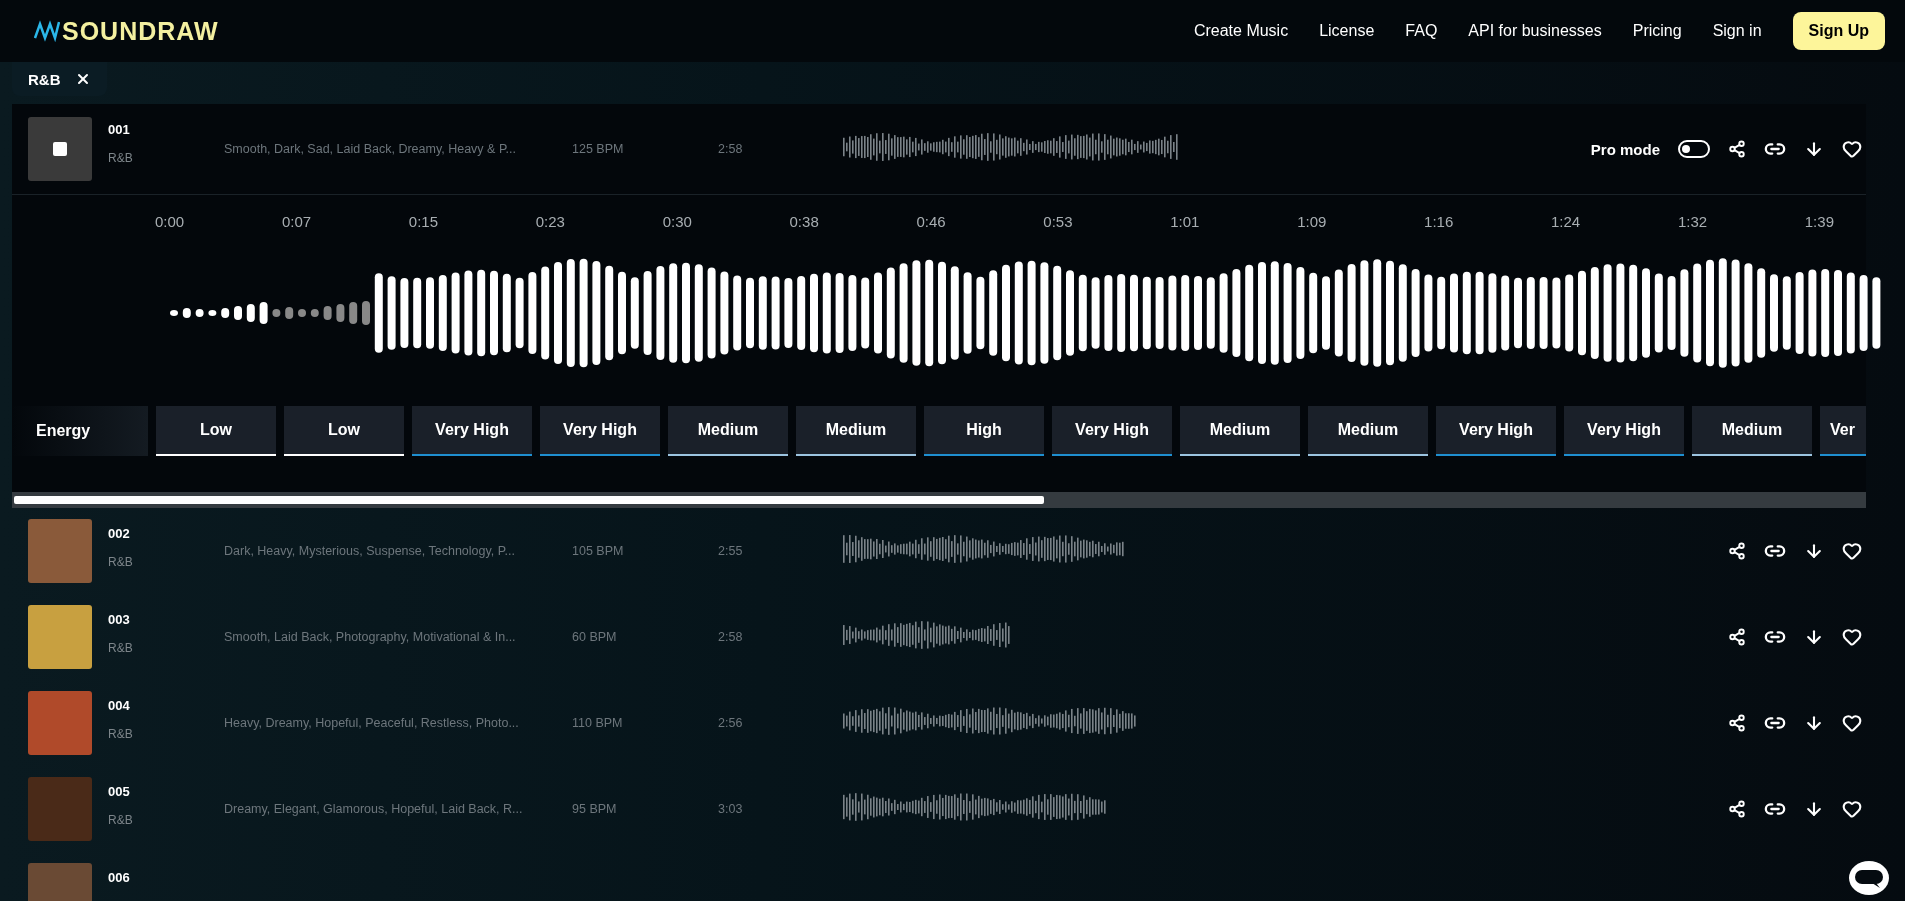 Image resolution: width=1905 pixels, height=901 pixels. Describe the element at coordinates (804, 221) in the screenshot. I see `time-label: 0:38` at that location.